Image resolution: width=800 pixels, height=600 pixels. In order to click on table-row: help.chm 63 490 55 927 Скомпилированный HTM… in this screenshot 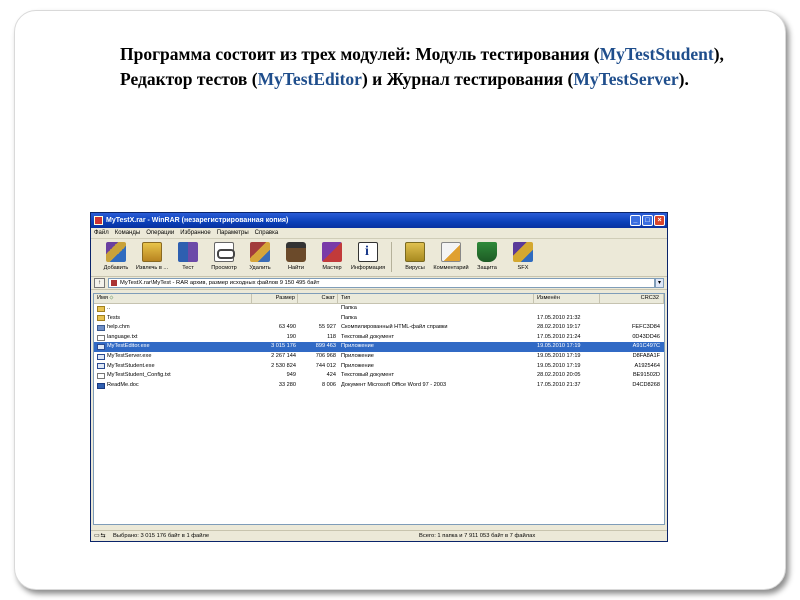, I will do `click(379, 328)`.